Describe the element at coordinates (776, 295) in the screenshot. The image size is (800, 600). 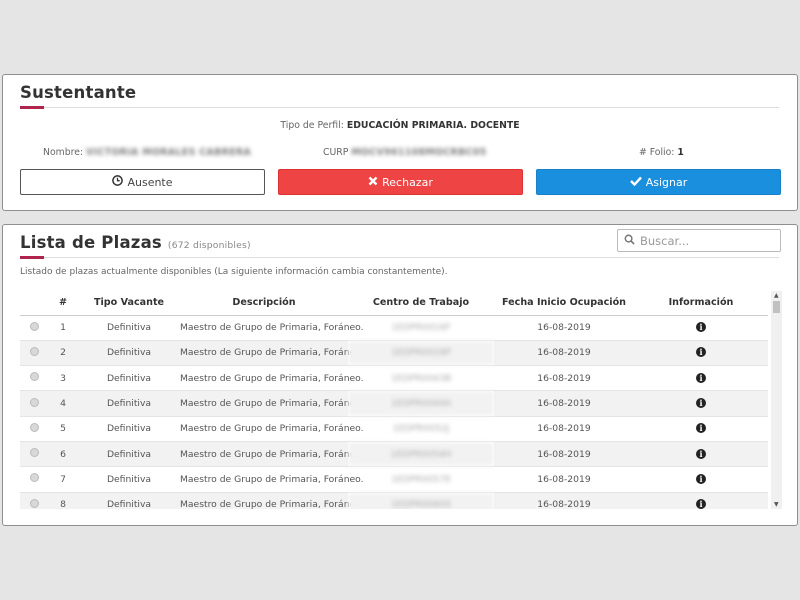
I see `scroll-up-icon: ▲` at that location.